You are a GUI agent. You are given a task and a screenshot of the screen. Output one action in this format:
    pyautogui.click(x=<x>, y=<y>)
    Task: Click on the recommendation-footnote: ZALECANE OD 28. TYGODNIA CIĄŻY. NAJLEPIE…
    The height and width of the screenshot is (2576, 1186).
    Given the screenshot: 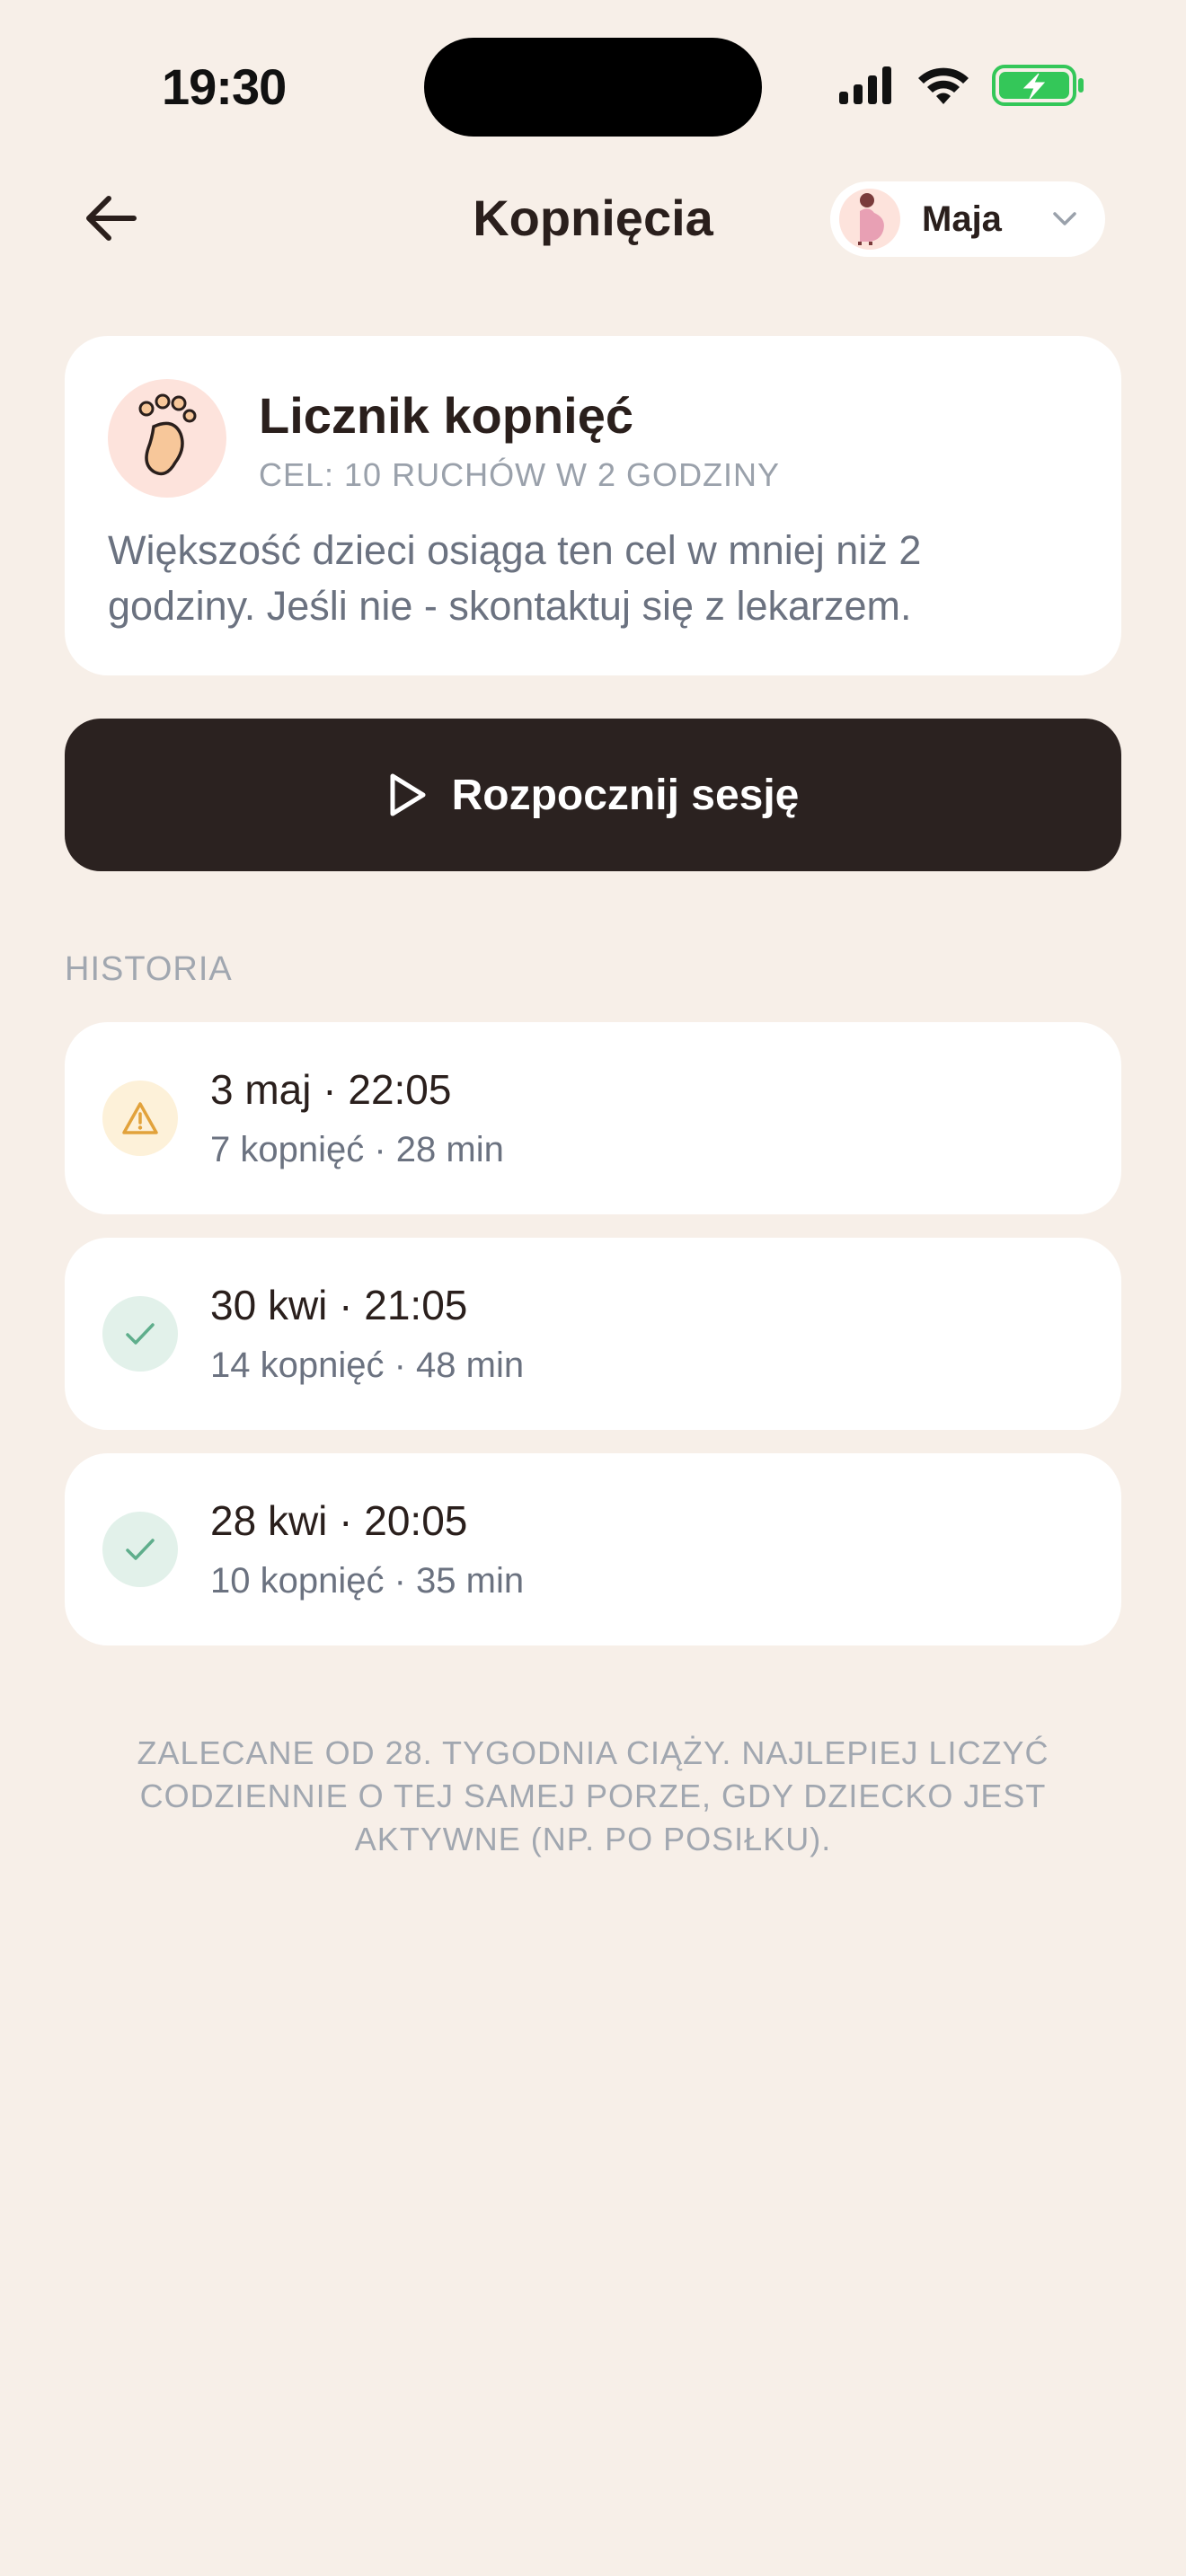 What is the action you would take?
    pyautogui.click(x=593, y=1795)
    